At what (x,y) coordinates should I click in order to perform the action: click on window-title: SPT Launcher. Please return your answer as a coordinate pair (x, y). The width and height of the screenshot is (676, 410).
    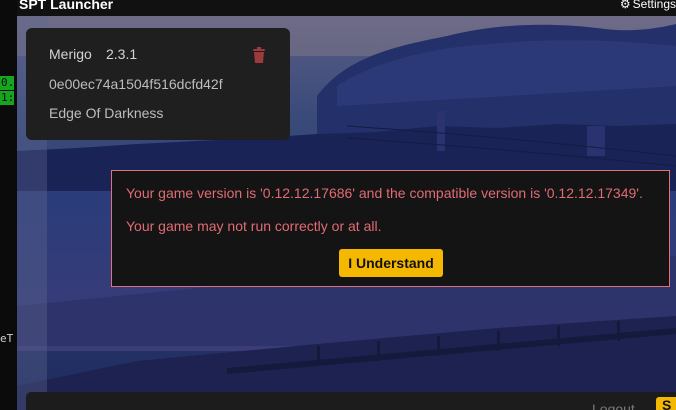
    Looking at the image, I should click on (66, 6).